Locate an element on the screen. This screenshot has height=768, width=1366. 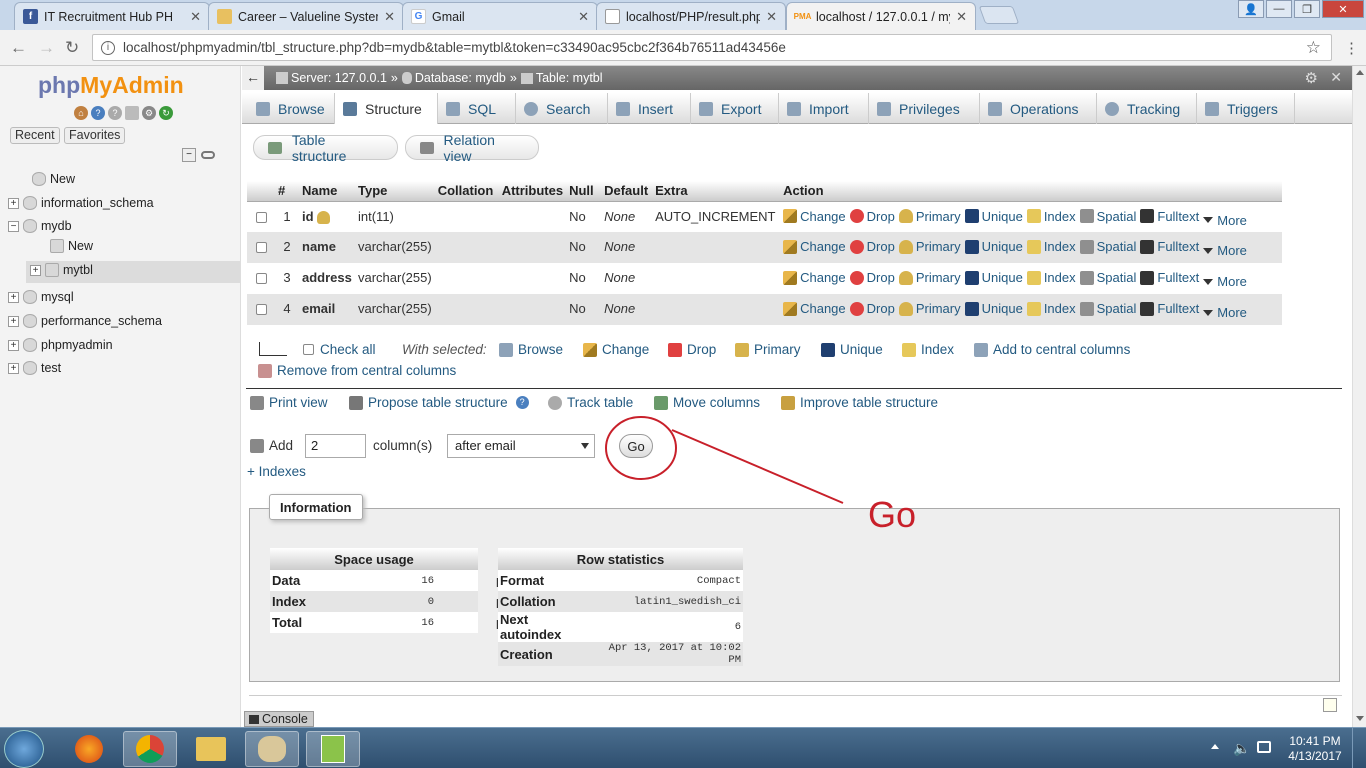
column-position-select: after email is located at coordinates (521, 446).